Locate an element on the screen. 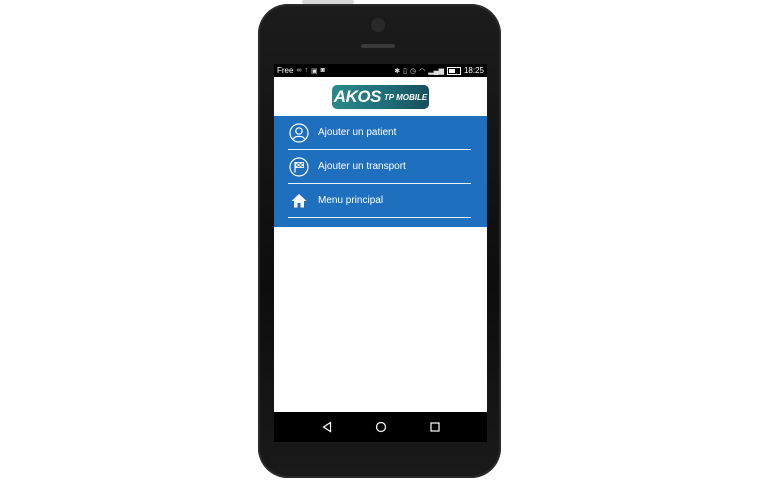 The image size is (760, 480). voicemail-icon: ∞ is located at coordinates (299, 70).